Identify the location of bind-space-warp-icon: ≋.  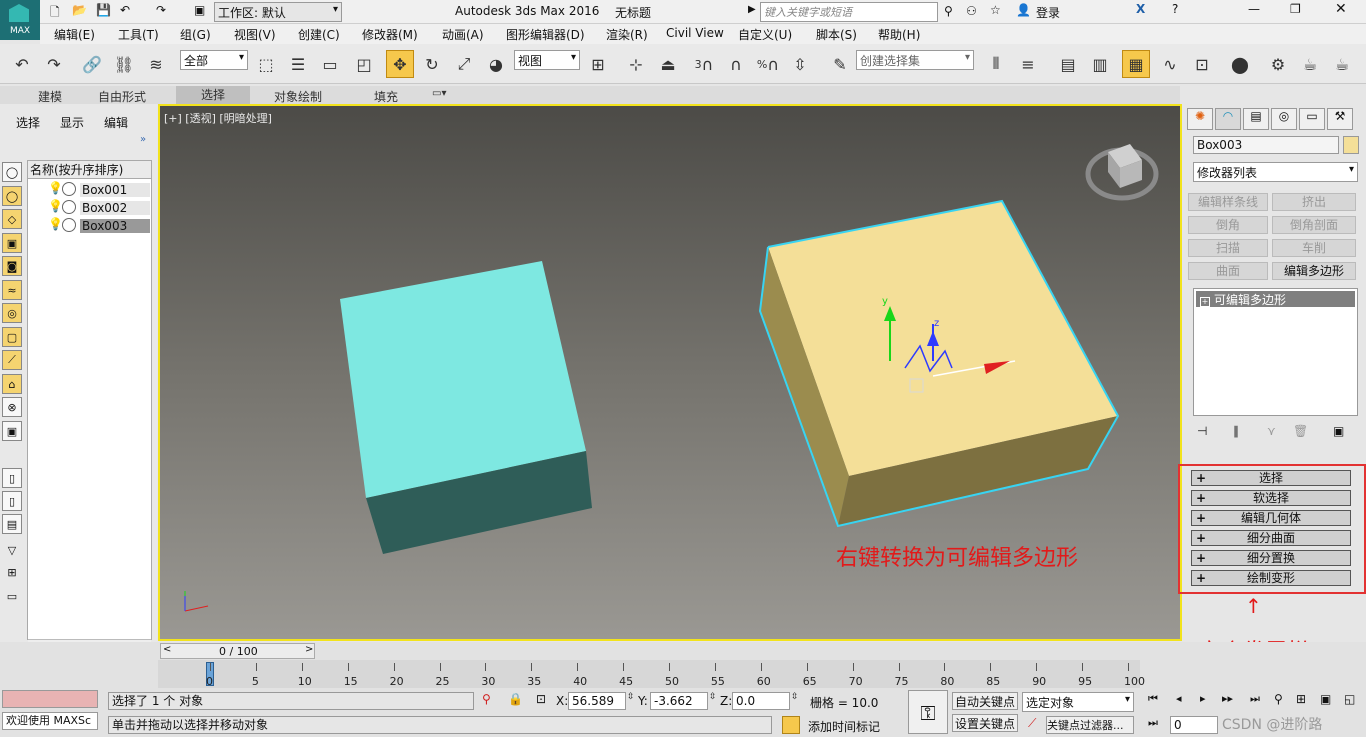
(156, 64).